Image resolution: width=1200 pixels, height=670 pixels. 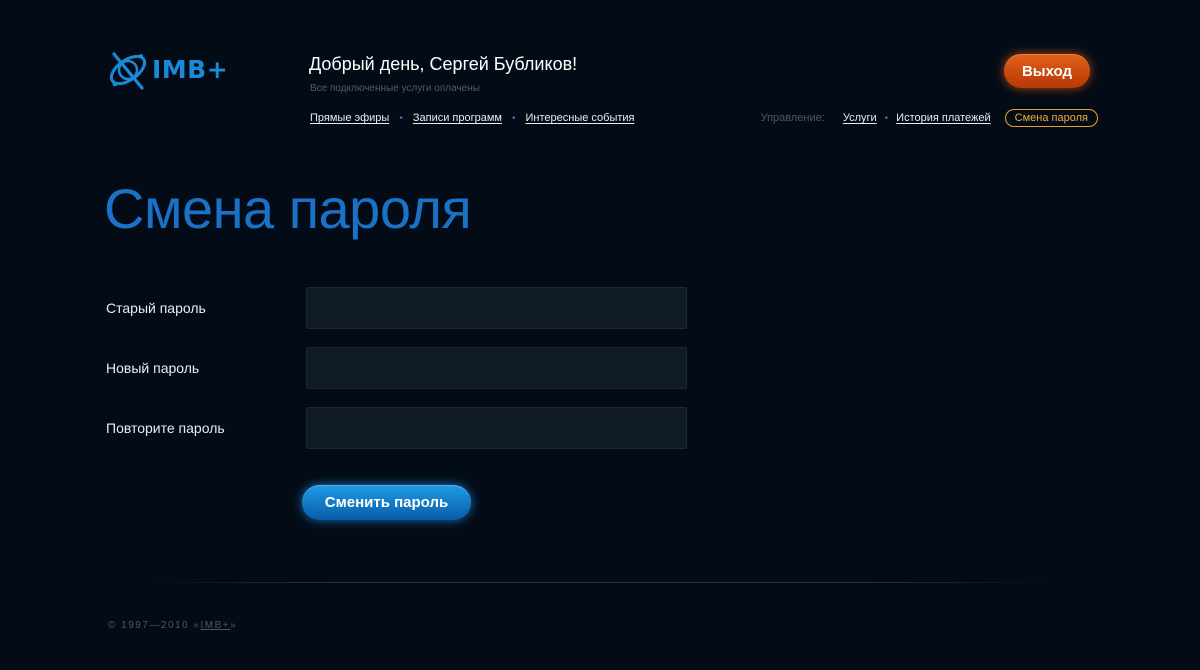 I want to click on old-password-field, so click(x=496, y=308).